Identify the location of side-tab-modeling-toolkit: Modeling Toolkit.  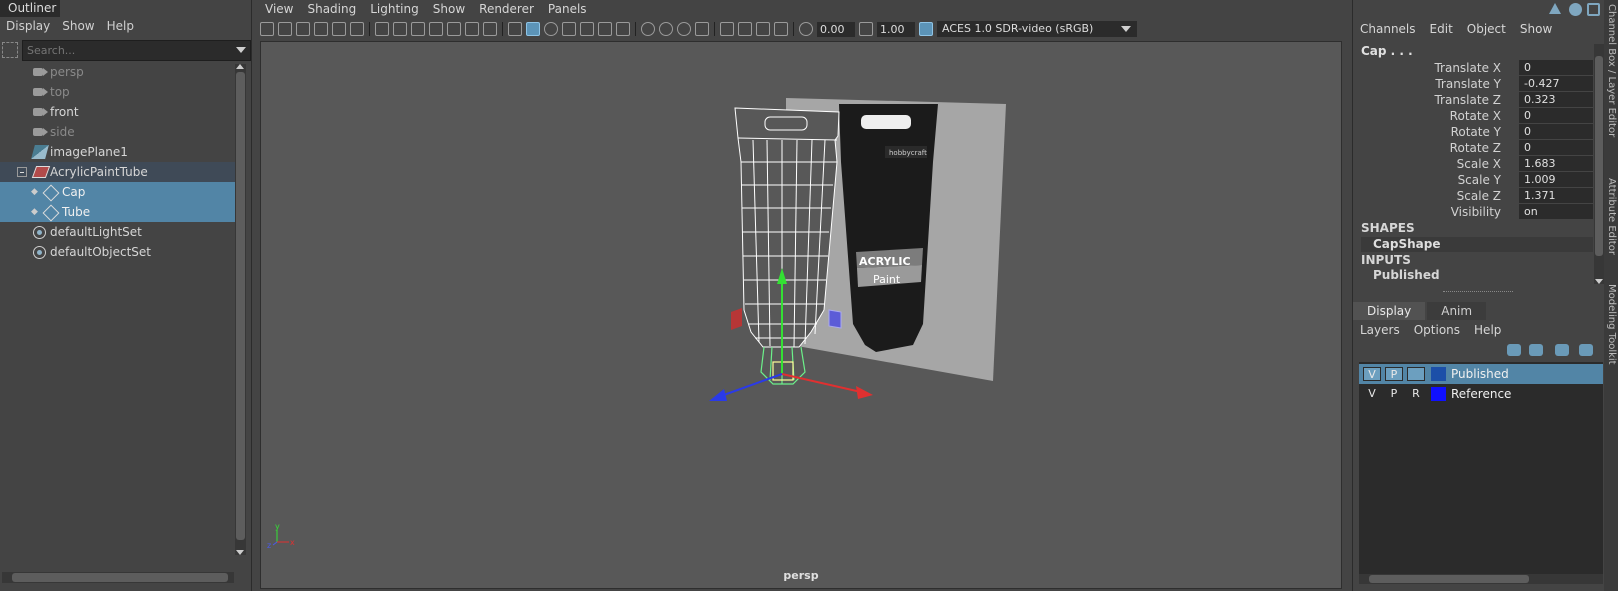
(1611, 324).